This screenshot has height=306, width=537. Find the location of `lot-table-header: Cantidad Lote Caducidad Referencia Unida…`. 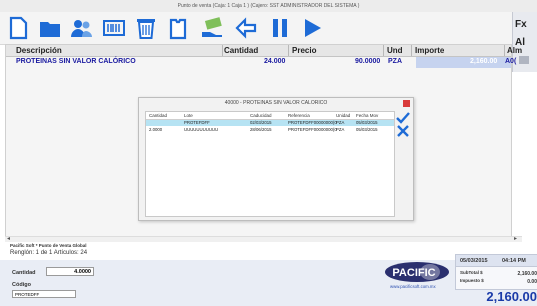

lot-table-header: Cantidad Lote Caducidad Referencia Unida… is located at coordinates (270, 116).